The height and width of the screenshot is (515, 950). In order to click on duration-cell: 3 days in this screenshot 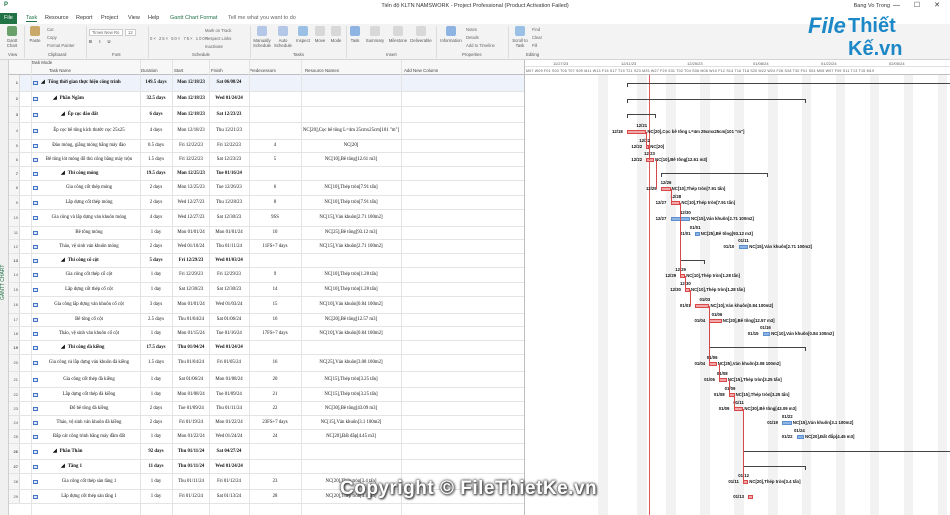, I will do `click(156, 305)`.